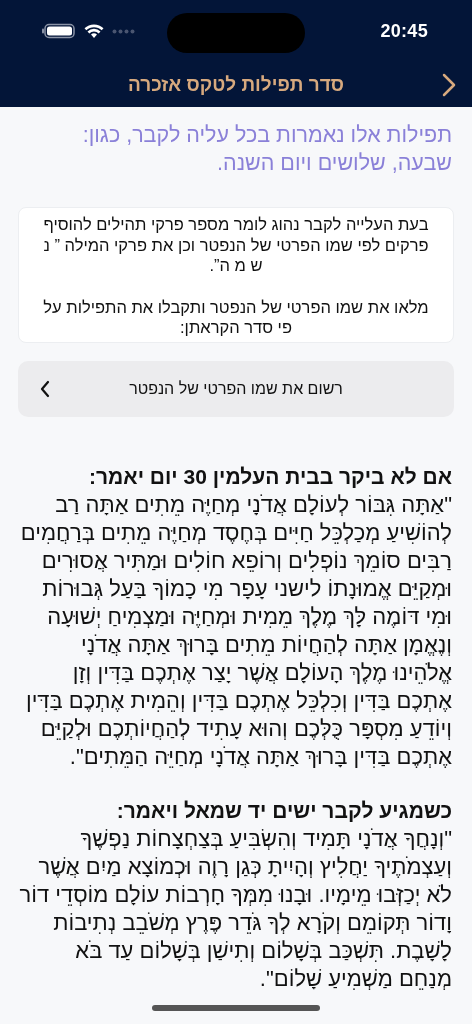 The image size is (472, 1024). I want to click on screen-title: סדר תפילות לטקס אזכרה, so click(236, 84).